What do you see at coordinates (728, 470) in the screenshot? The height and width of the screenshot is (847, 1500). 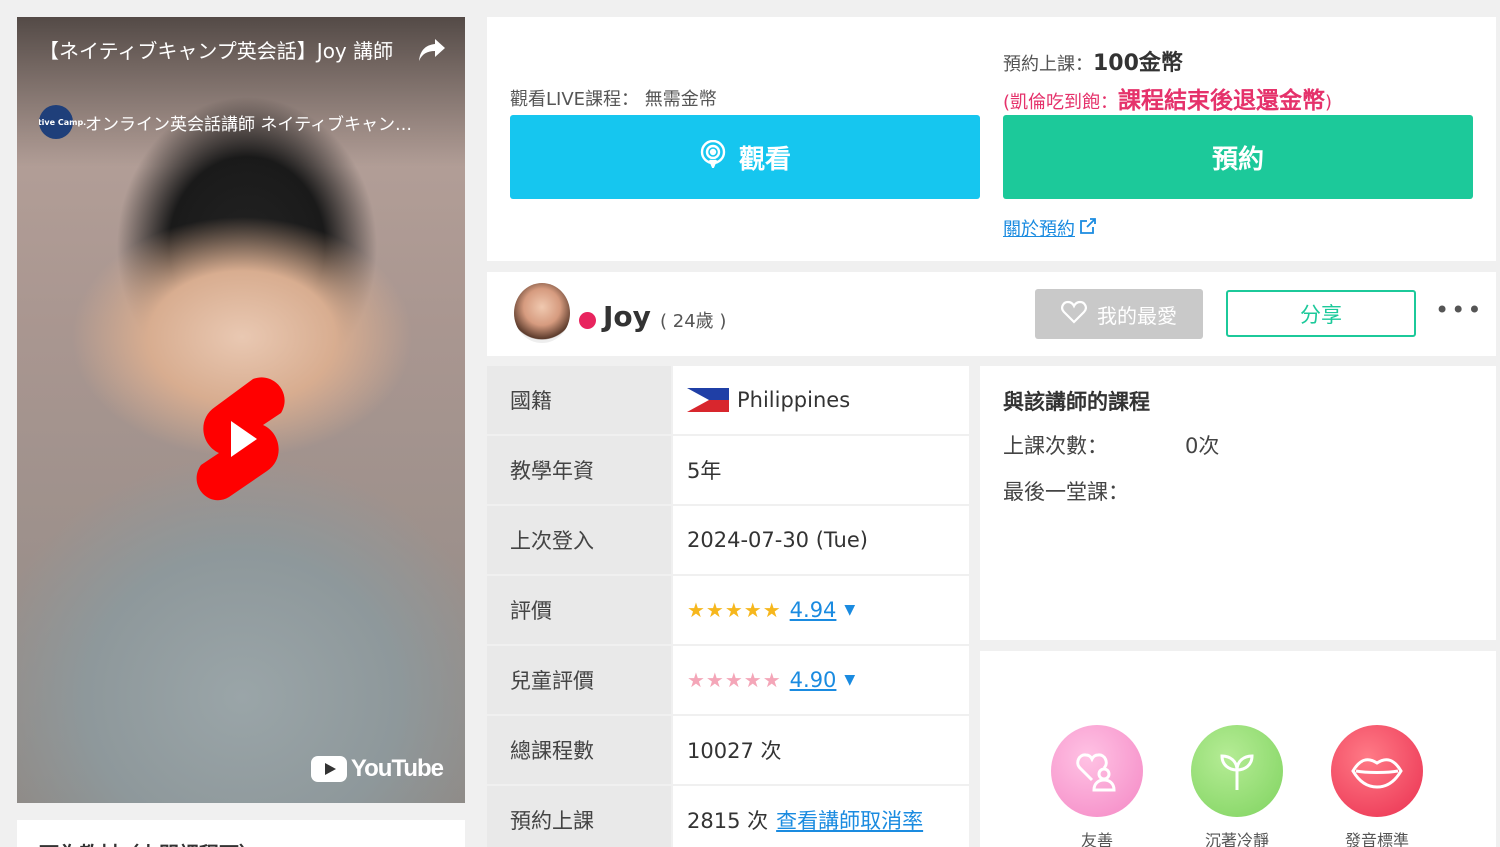 I see `info-row-experience: 教學年資 5年` at bounding box center [728, 470].